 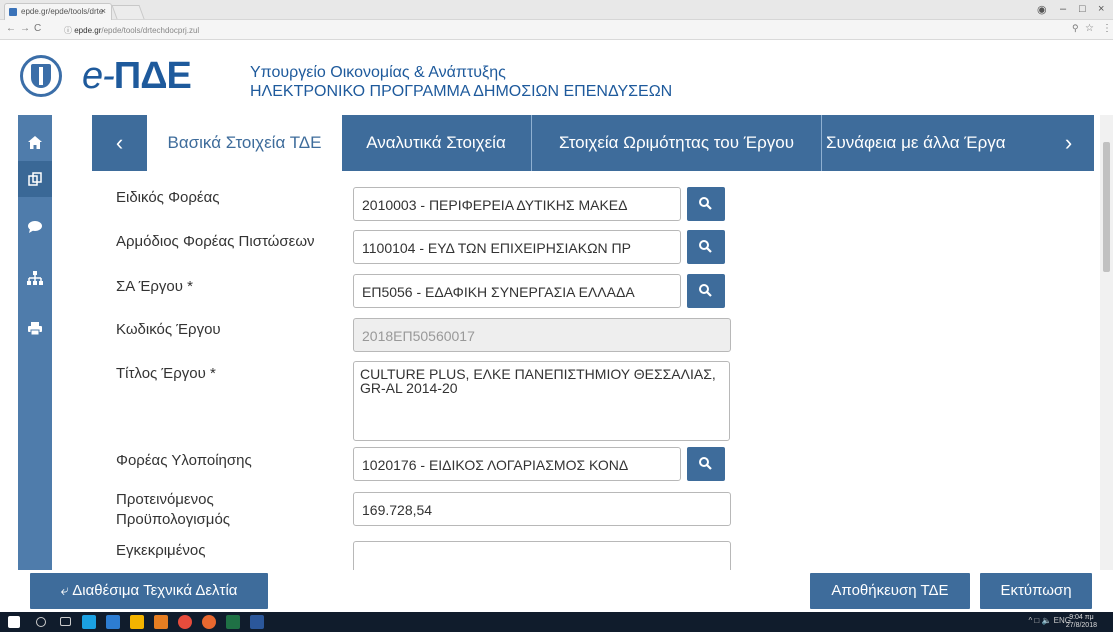 I want to click on special-agency-field: 2010003 - ΠΕΡΙΦΕΡΕΙΑ ΔΥΤΙΚΗΣ ΜΑΚΕΔ, so click(x=517, y=204).